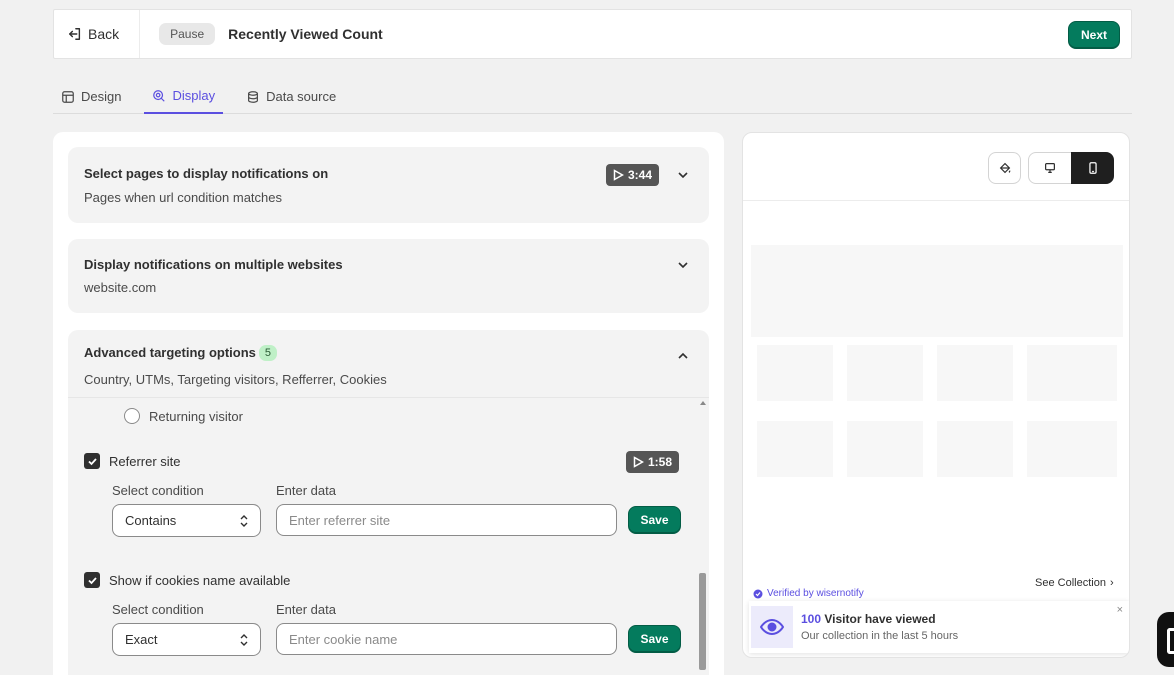 The height and width of the screenshot is (675, 1174). I want to click on cookies-checkbox-row: Show if cookies name available, so click(187, 580).